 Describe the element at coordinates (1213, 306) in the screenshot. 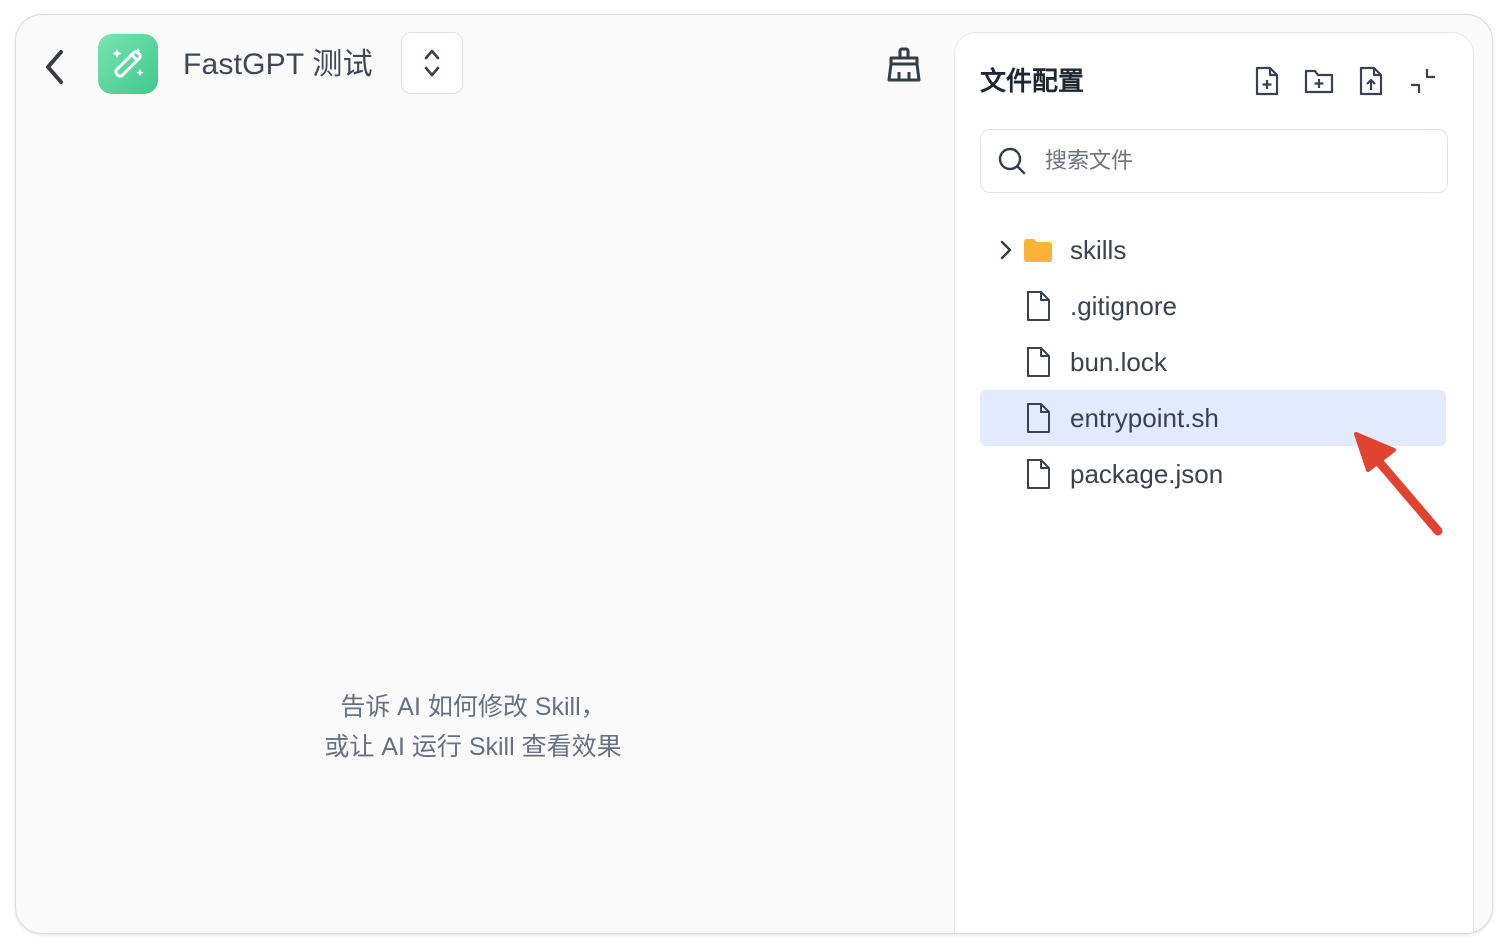

I see `tree-item-gitignore: .gitignore` at that location.